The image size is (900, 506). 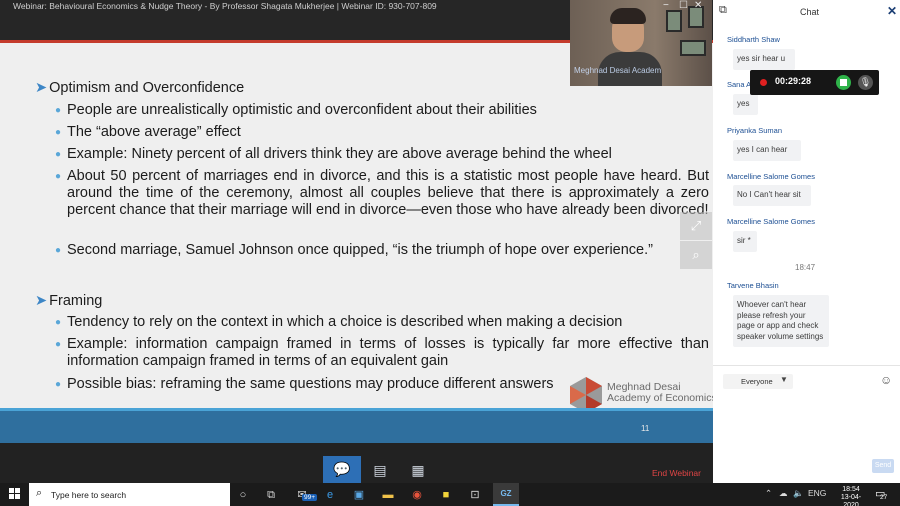 I want to click on emoji-icon: ☺, so click(x=886, y=380).